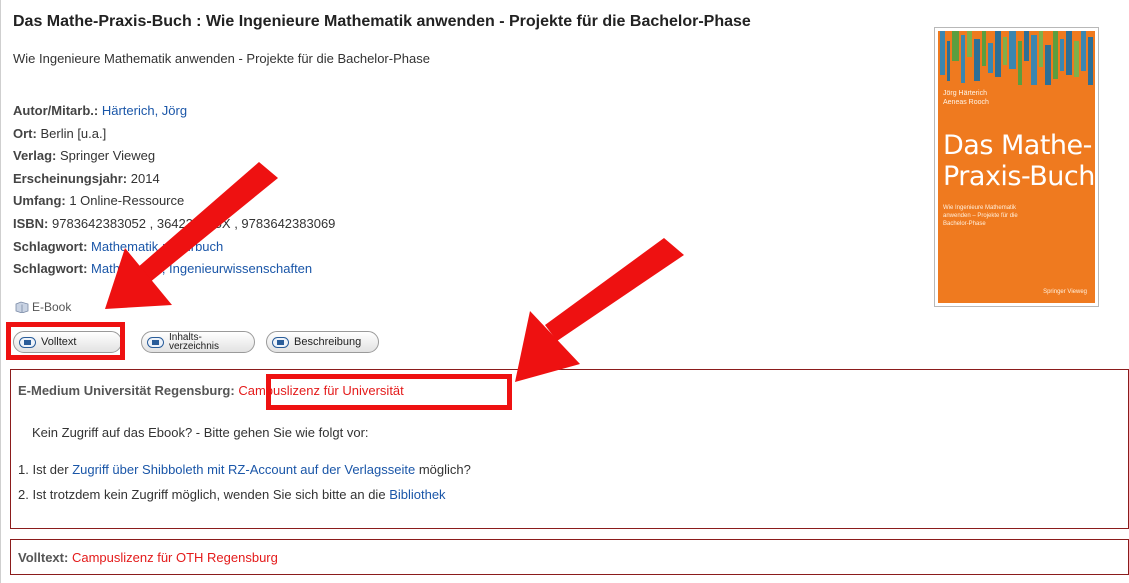  I want to click on cover-subtitle-line-3: Bachelor-Phase, so click(964, 224).